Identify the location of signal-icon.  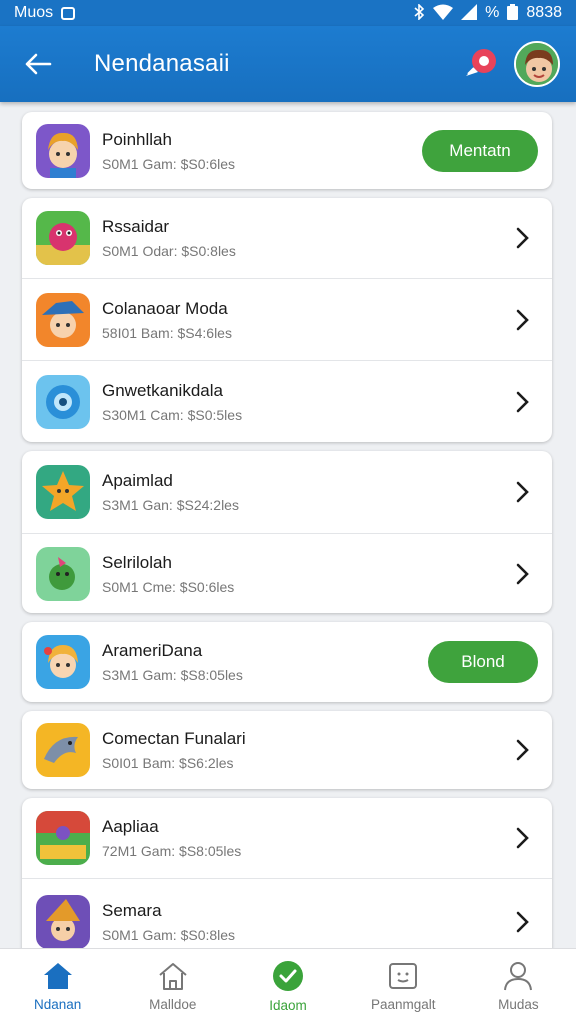
(469, 13).